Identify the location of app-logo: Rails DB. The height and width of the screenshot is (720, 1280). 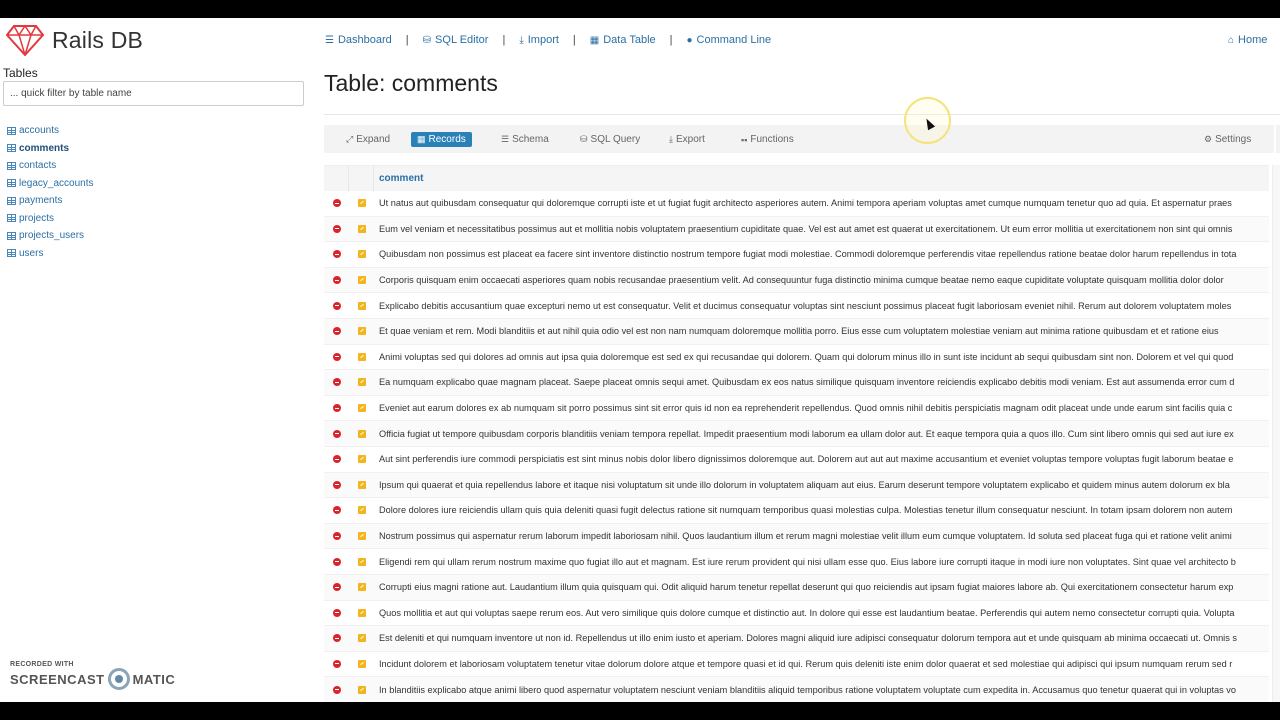
(74, 40).